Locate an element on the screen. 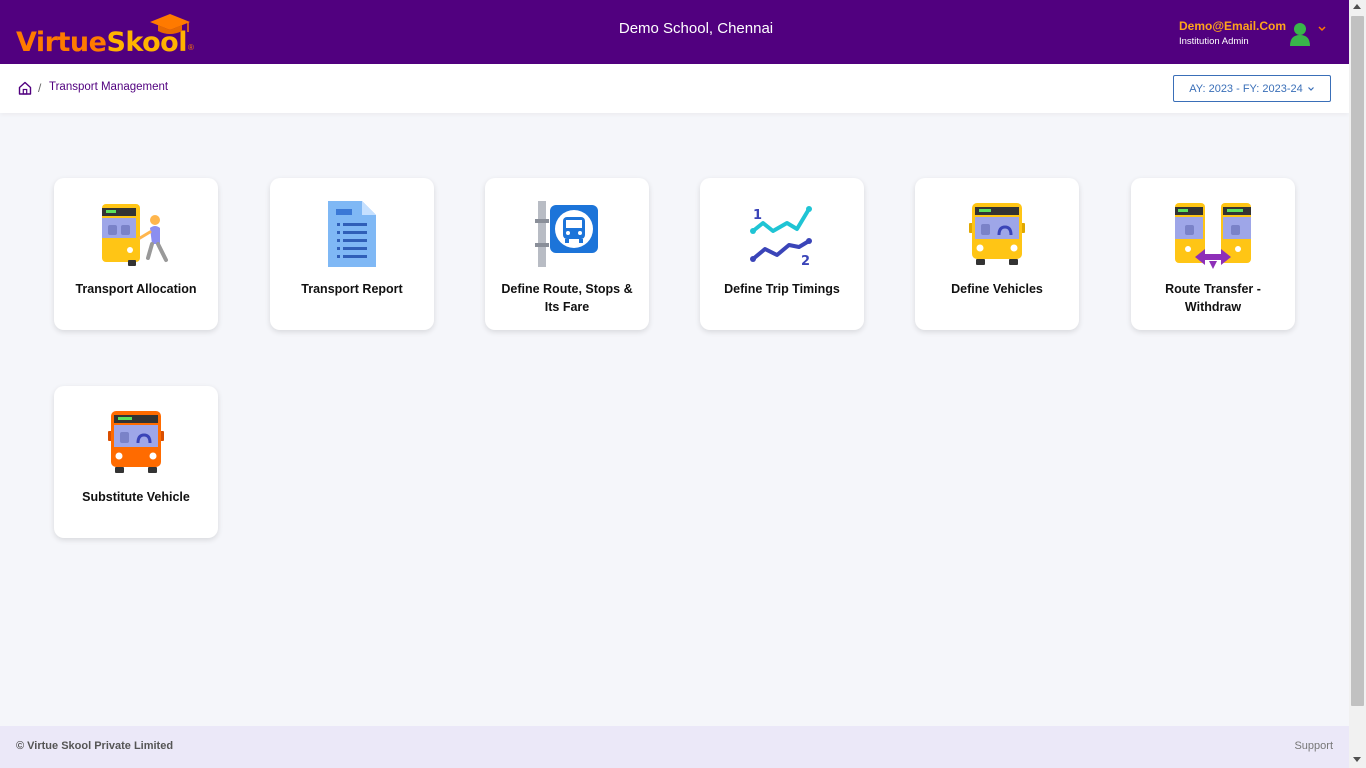  card-transport-report: Transport Report is located at coordinates (352, 254).